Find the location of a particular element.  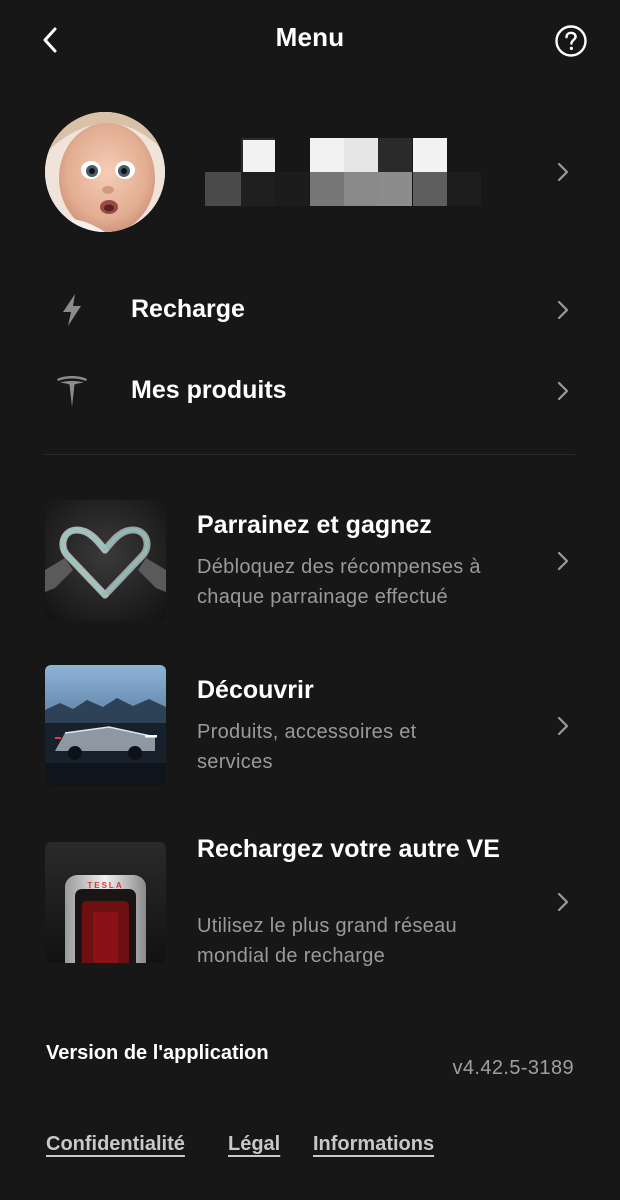

legal-link: Légal is located at coordinates (254, 1144).